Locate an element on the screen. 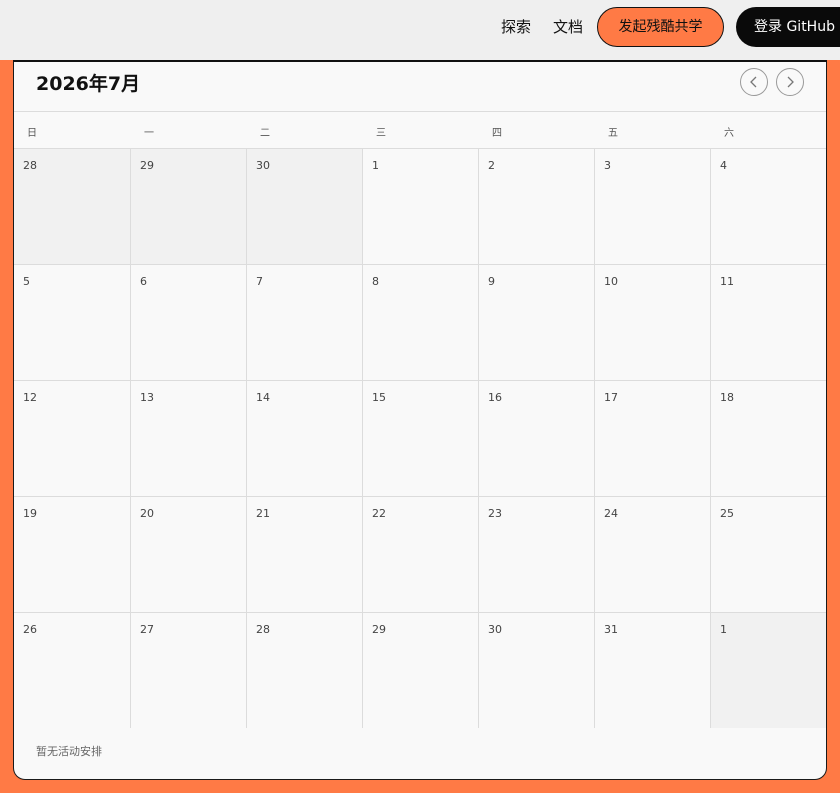  calendar-day-cell: 21 is located at coordinates (305, 554).